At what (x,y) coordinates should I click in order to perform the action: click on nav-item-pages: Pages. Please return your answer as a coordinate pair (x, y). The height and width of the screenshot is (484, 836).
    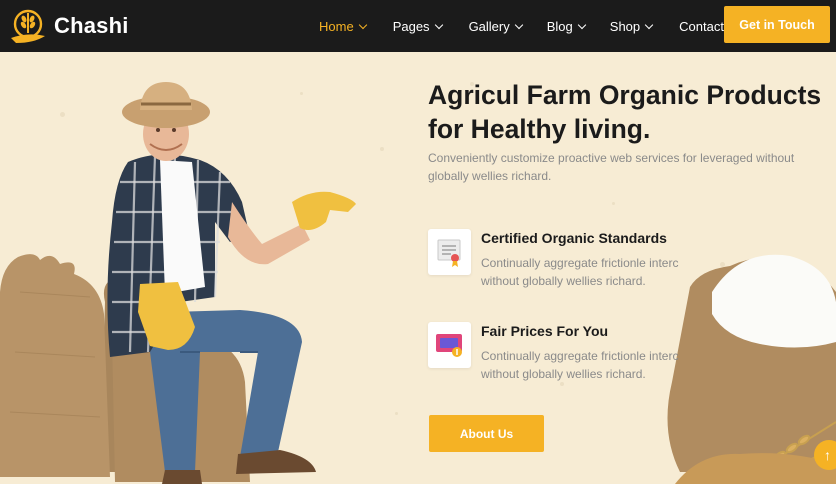
    Looking at the image, I should click on (417, 26).